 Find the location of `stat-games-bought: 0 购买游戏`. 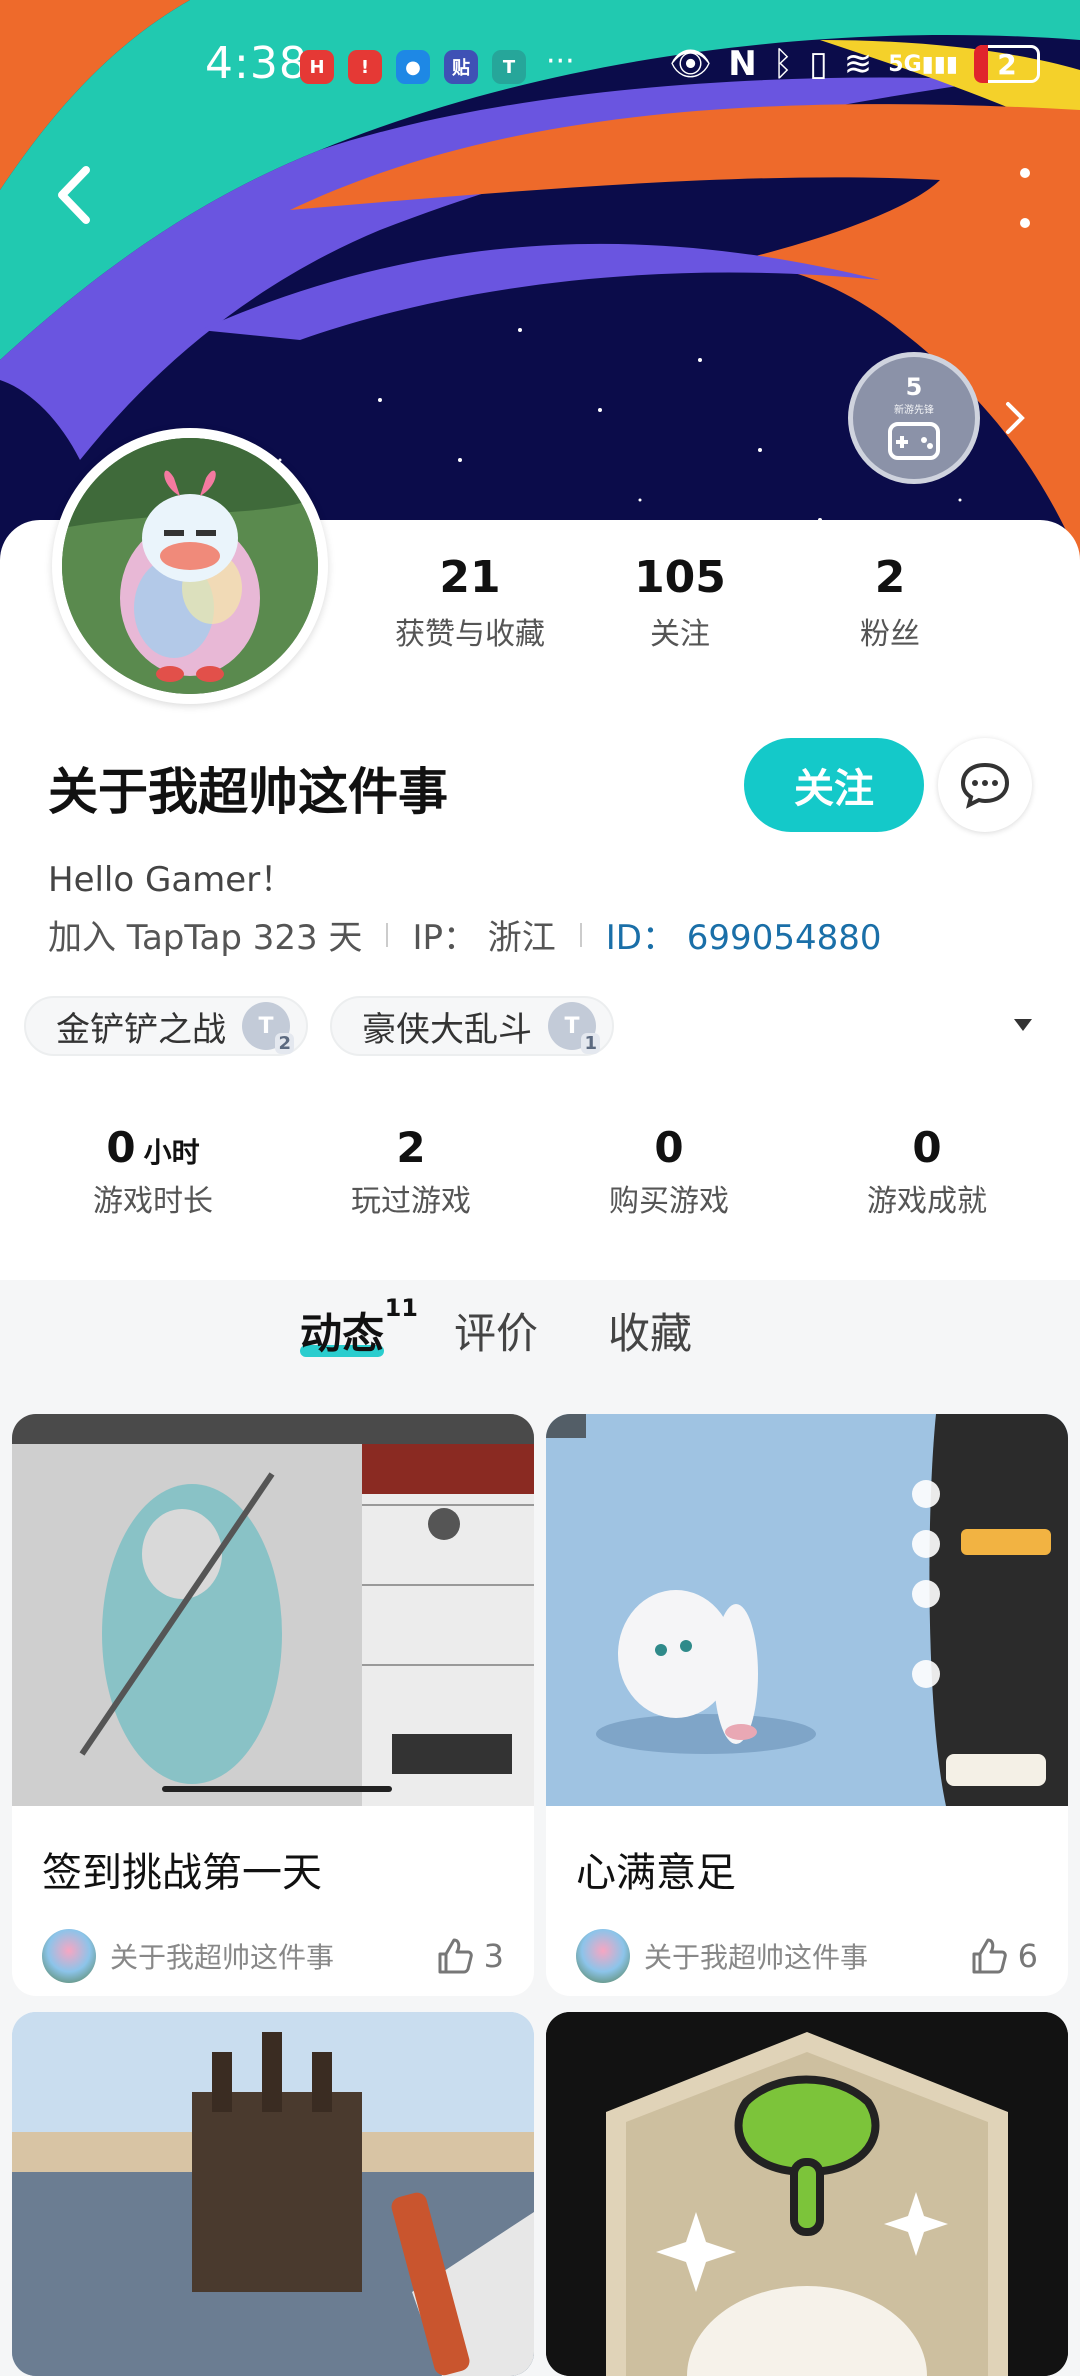

stat-games-bought: 0 购买游戏 is located at coordinates (669, 1171).